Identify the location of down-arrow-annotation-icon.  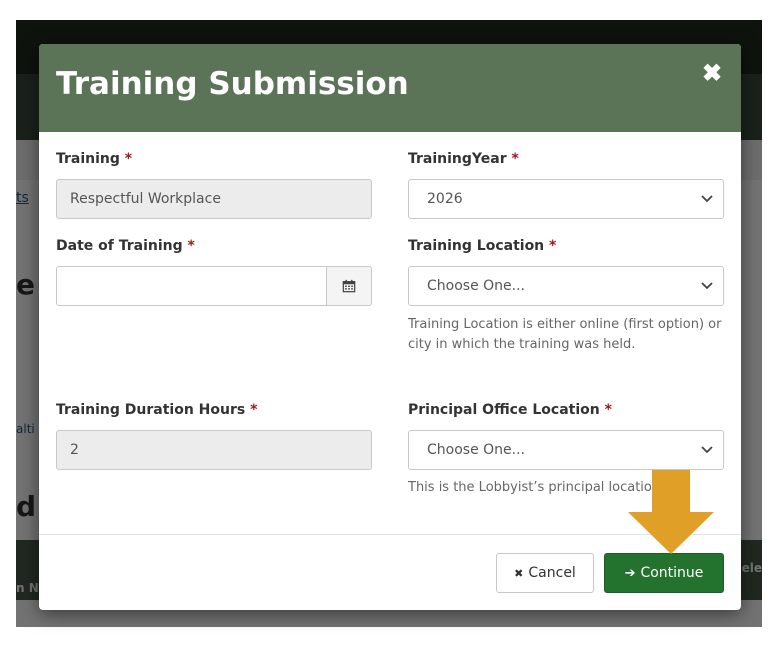
(671, 512).